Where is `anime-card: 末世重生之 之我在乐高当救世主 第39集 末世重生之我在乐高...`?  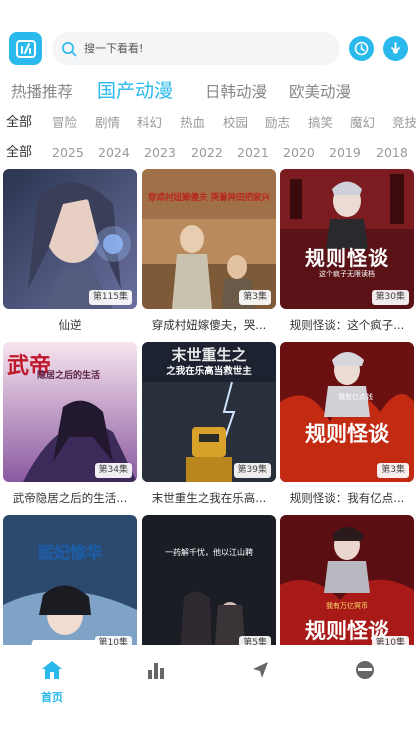 anime-card: 末世重生之 之我在乐高当救世主 第39集 末世重生之我在乐高... is located at coordinates (209, 424).